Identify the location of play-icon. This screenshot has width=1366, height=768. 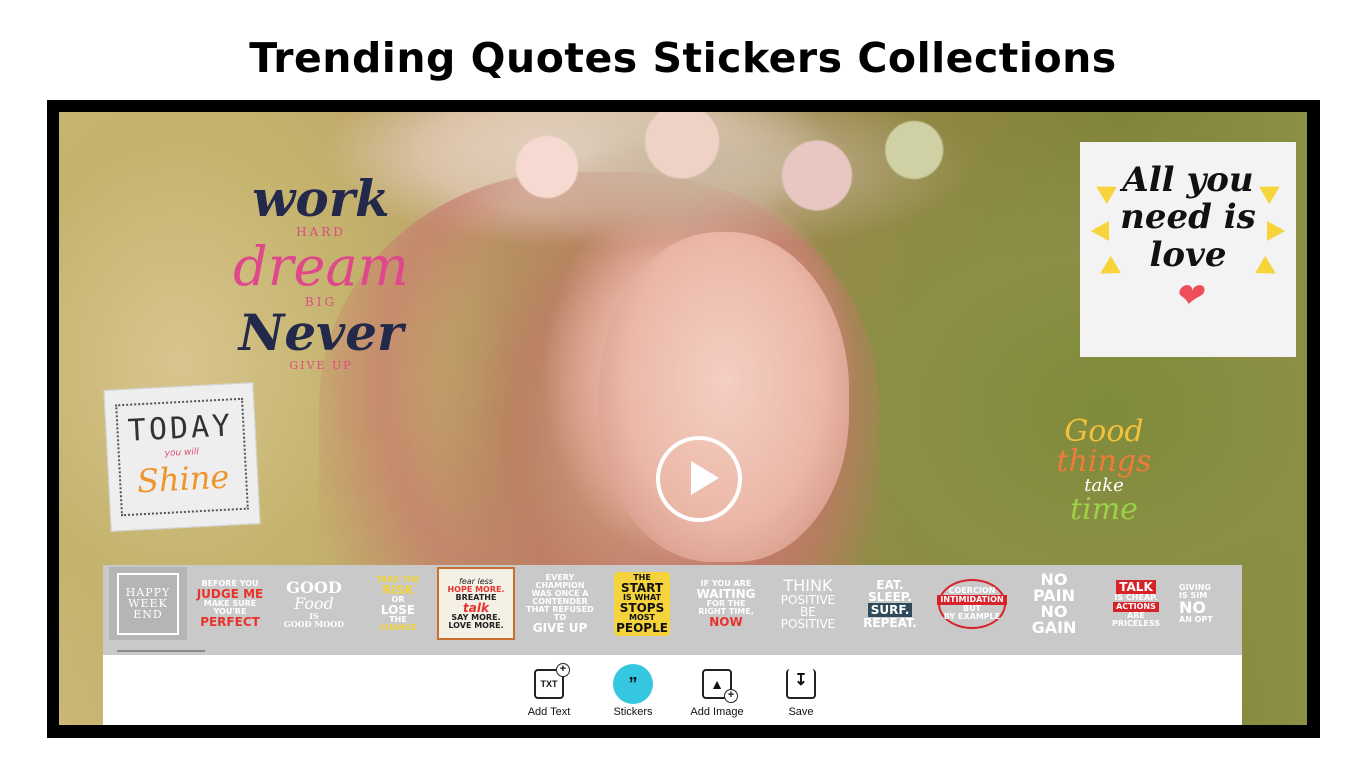
(699, 479).